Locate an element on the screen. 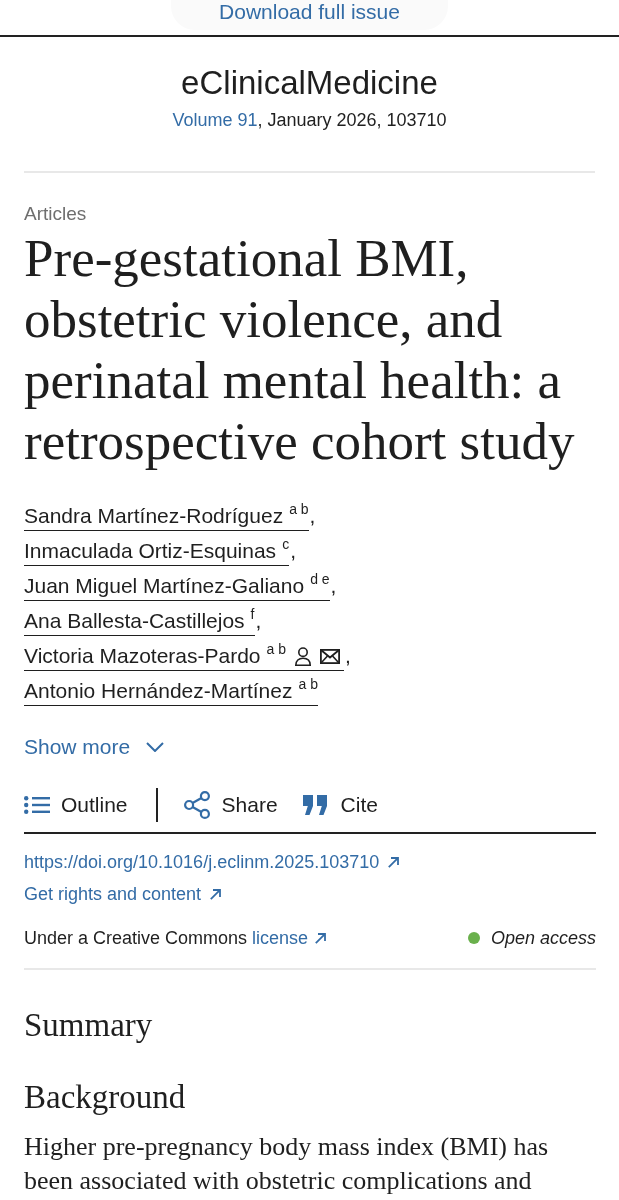 This screenshot has width=619, height=1200. chevron-down-icon is located at coordinates (155, 747).